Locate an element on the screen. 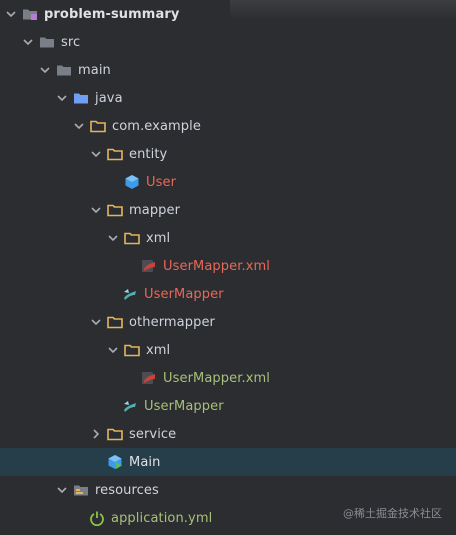  tree-item-entity: entity is located at coordinates (228, 154).